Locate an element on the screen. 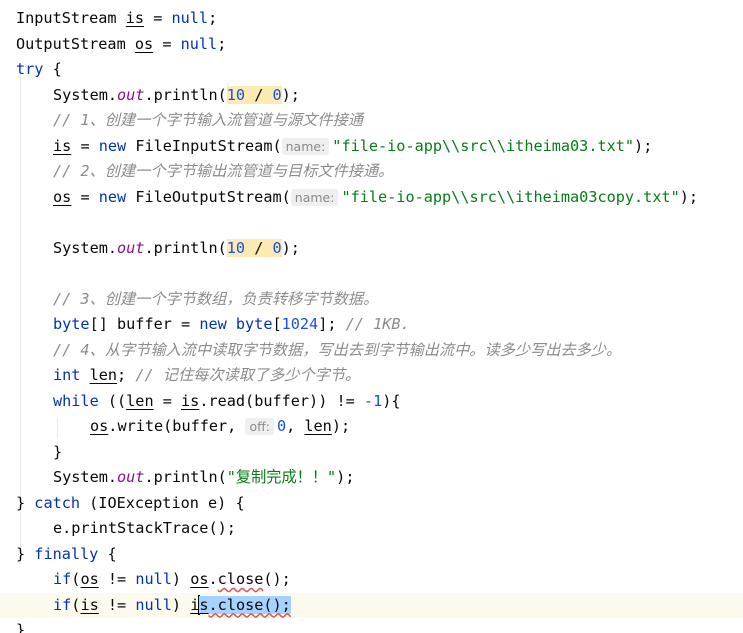 This screenshot has width=743, height=633. code-comment: // 1、创建一个字节输入流管道与源文件接通 is located at coordinates (371, 120).